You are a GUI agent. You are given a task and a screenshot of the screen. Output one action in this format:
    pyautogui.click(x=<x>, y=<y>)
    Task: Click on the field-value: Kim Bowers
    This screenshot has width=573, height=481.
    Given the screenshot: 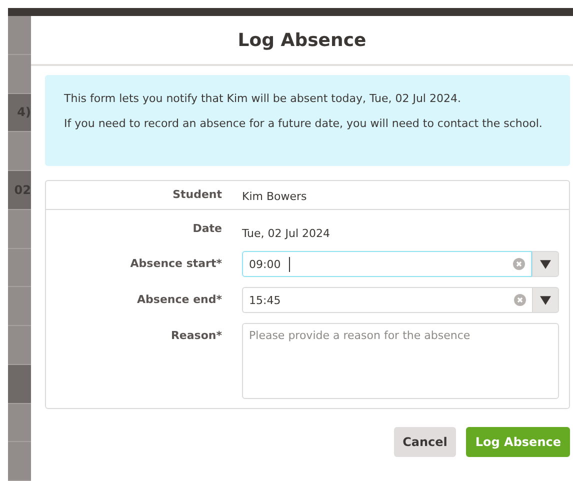 What is the action you would take?
    pyautogui.click(x=274, y=196)
    